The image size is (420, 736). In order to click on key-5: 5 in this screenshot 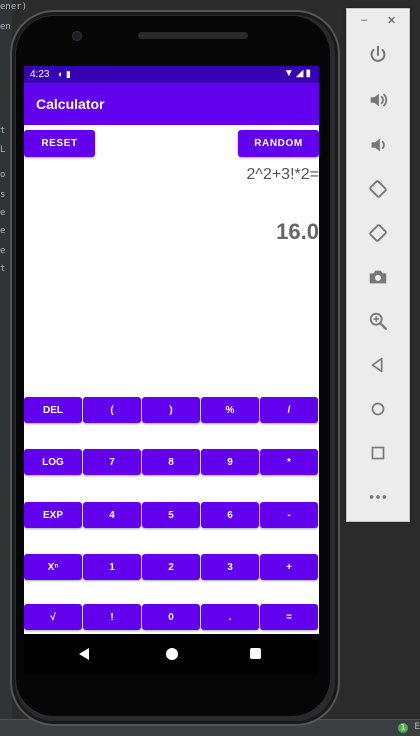, I will do `click(171, 515)`.